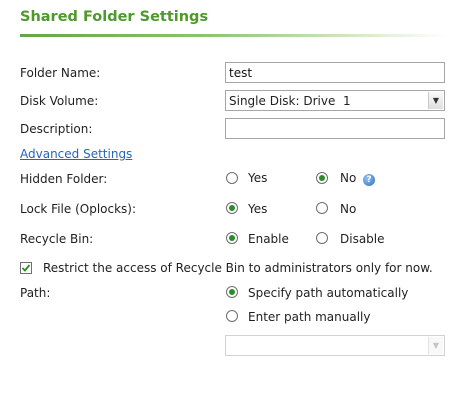 The width and height of the screenshot is (473, 400). What do you see at coordinates (60, 73) in the screenshot?
I see `folder-name-label: Folder Name:` at bounding box center [60, 73].